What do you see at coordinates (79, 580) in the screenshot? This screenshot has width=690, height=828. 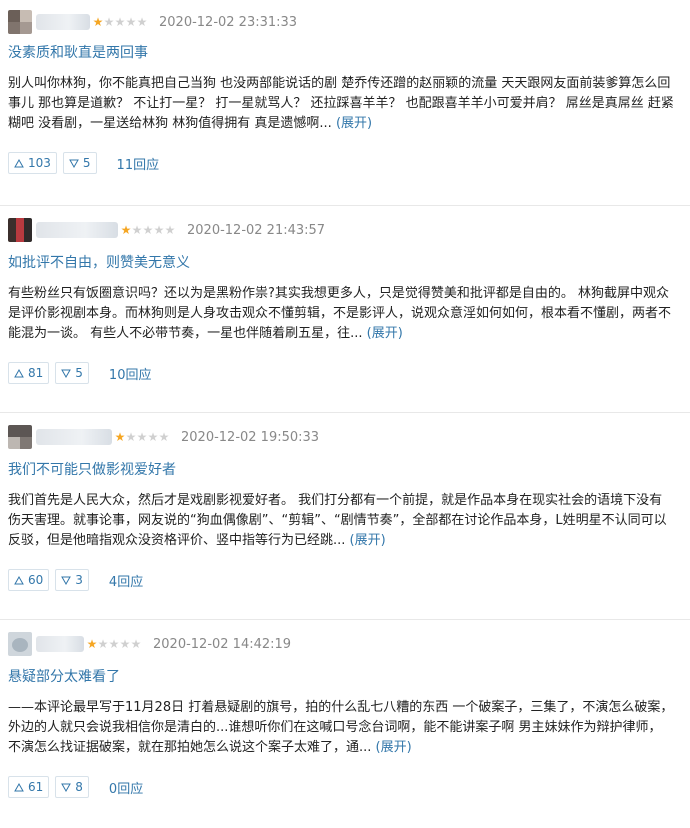 I see `downvote-count: 3` at bounding box center [79, 580].